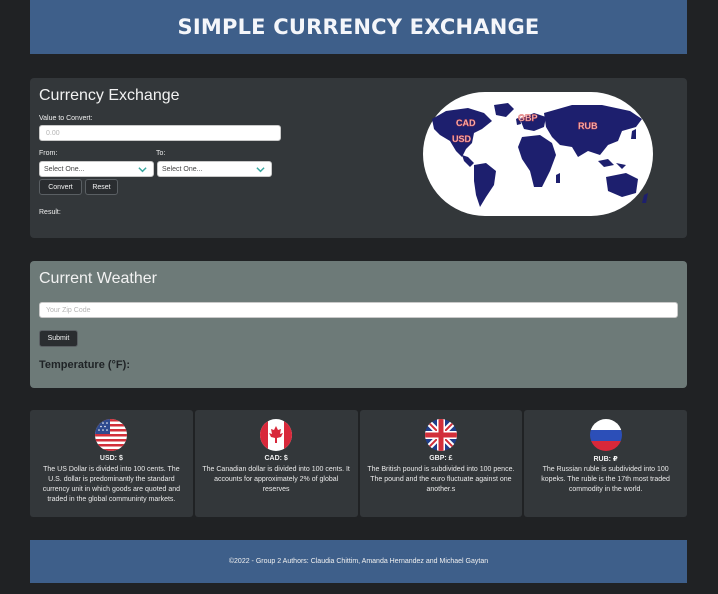 The height and width of the screenshot is (594, 718). Describe the element at coordinates (101, 187) in the screenshot. I see `reset-button: Reset` at that location.